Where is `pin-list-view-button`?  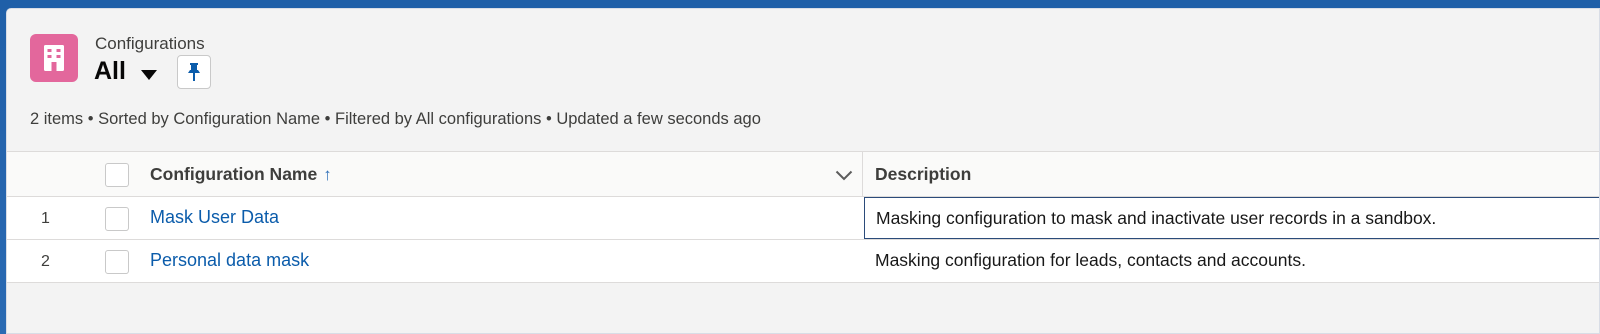 pin-list-view-button is located at coordinates (194, 72).